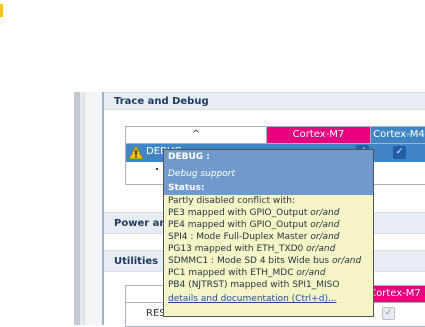  Describe the element at coordinates (252, 249) in the screenshot. I see `tooltip-line: PG13 mapped with ETH_TXD0 or/and` at that location.